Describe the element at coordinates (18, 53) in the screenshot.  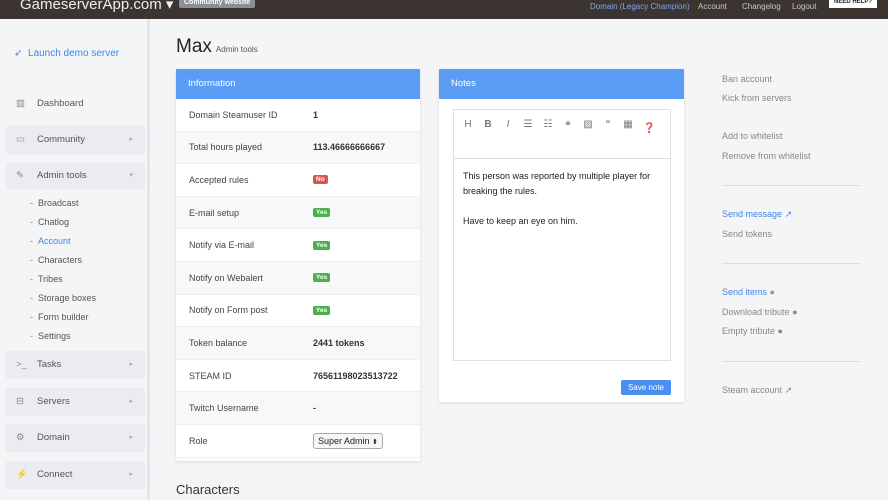
I see `rocket-icon: ➶` at that location.